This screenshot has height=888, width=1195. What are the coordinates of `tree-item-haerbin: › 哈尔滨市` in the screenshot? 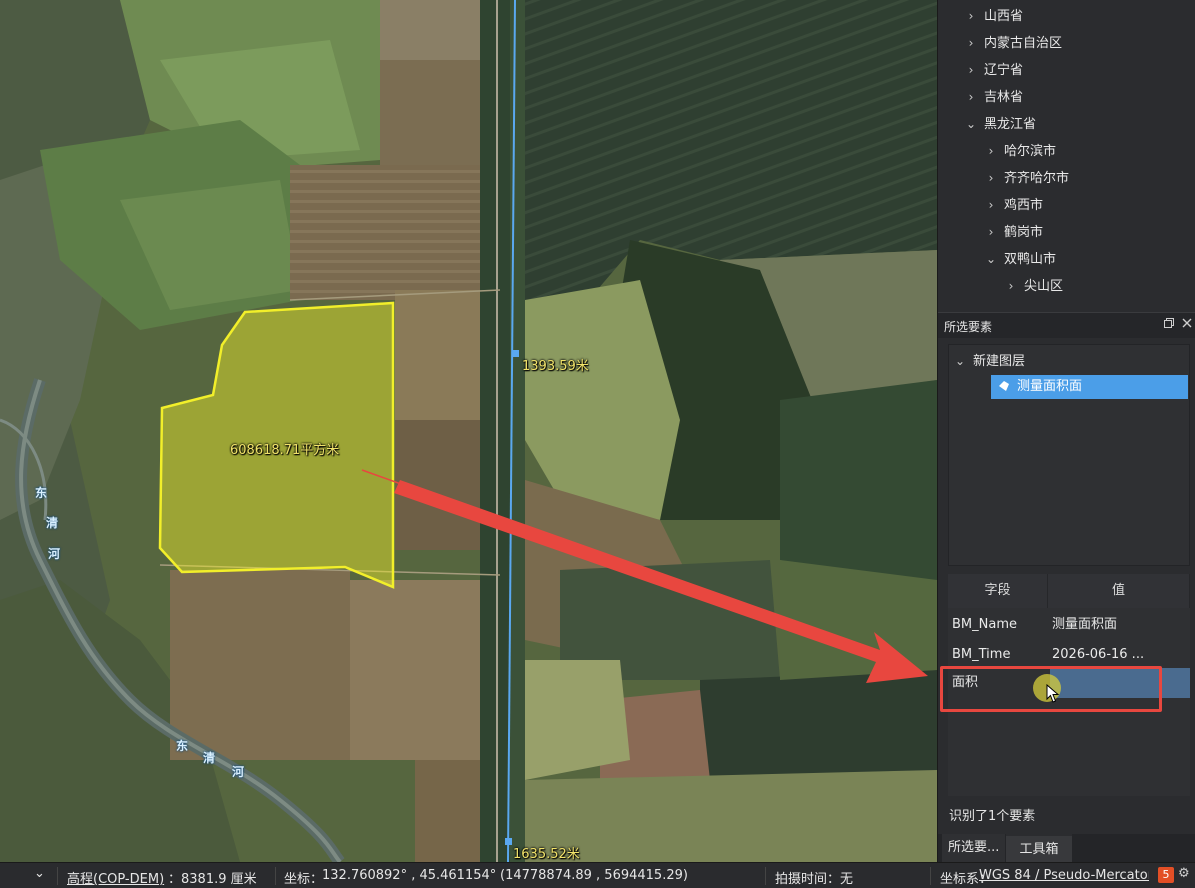 It's located at (1020, 151).